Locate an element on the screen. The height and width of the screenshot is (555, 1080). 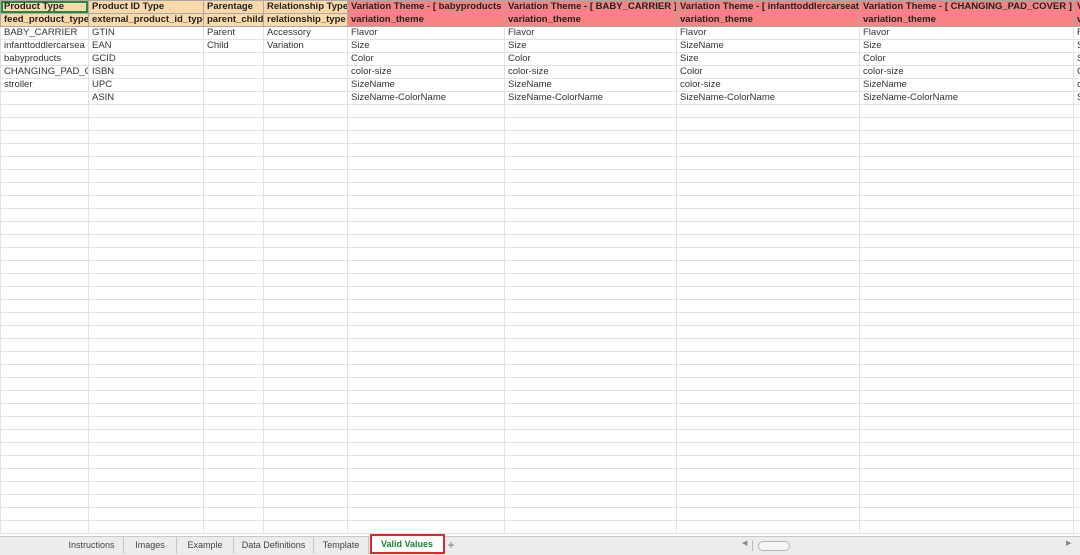
cell: stroller is located at coordinates (45, 85).